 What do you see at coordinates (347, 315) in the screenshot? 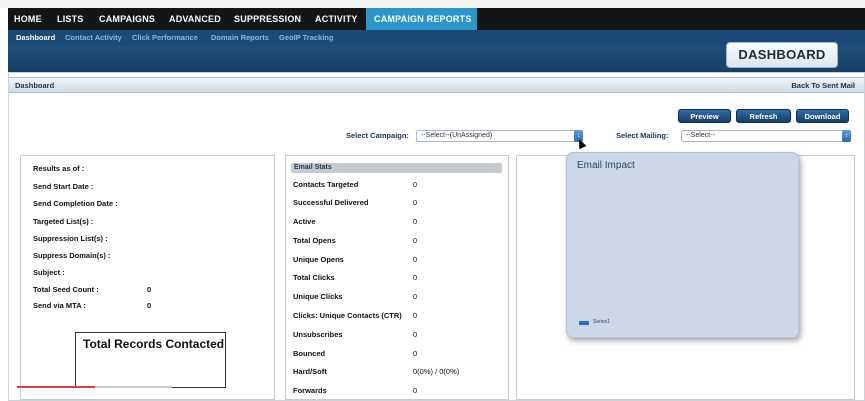
I see `stat-label-clicks-unique-contacts-ctr: Clicks: Unique Contacts (CTR)` at bounding box center [347, 315].